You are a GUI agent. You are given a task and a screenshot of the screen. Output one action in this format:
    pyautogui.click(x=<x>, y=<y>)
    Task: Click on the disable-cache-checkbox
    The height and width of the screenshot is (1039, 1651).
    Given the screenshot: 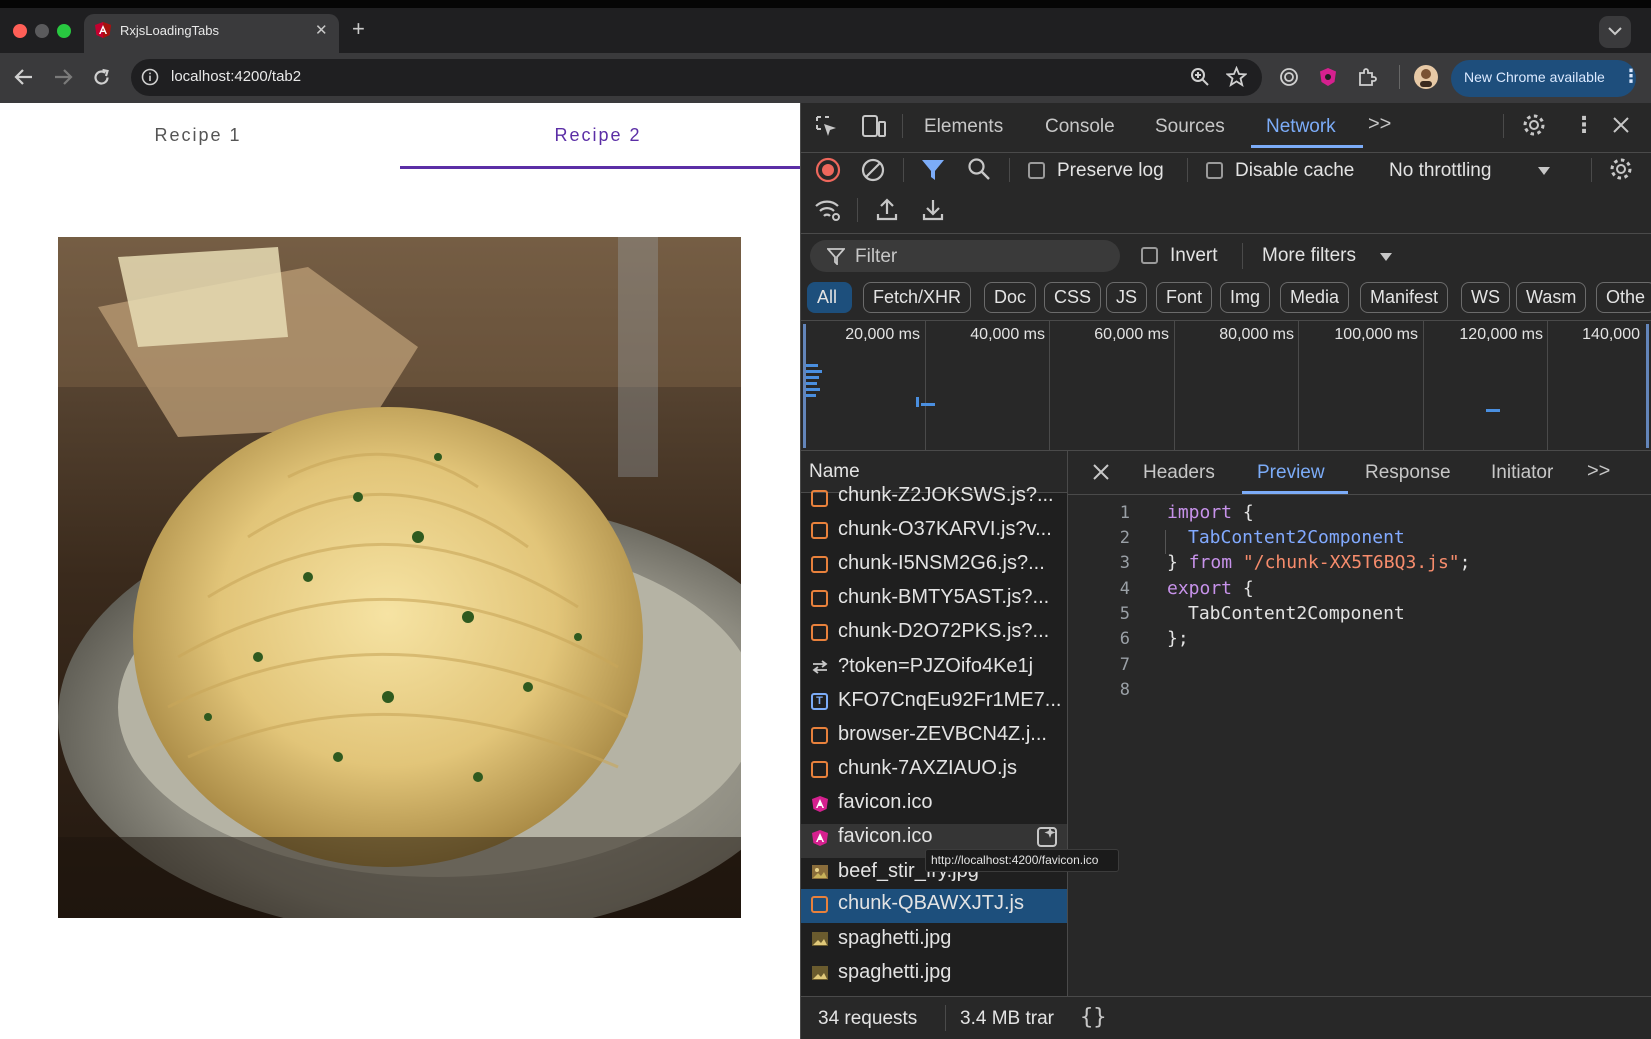 What is the action you would take?
    pyautogui.click(x=1214, y=170)
    